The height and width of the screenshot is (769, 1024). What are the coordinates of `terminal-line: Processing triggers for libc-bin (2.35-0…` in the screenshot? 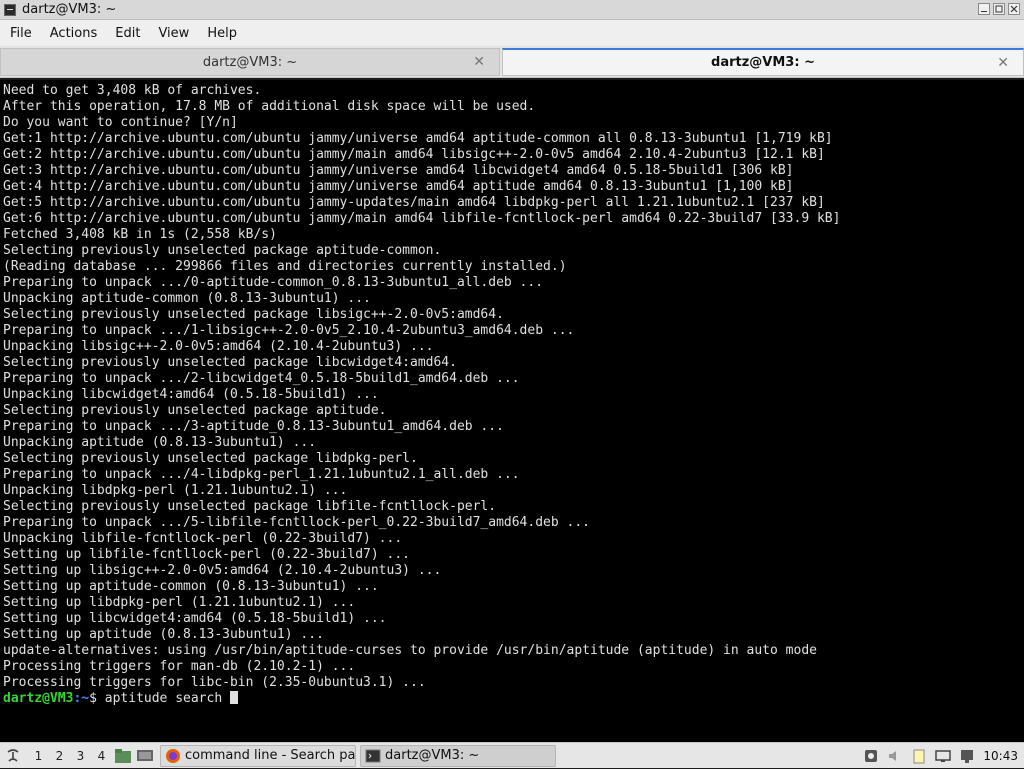 It's located at (214, 682).